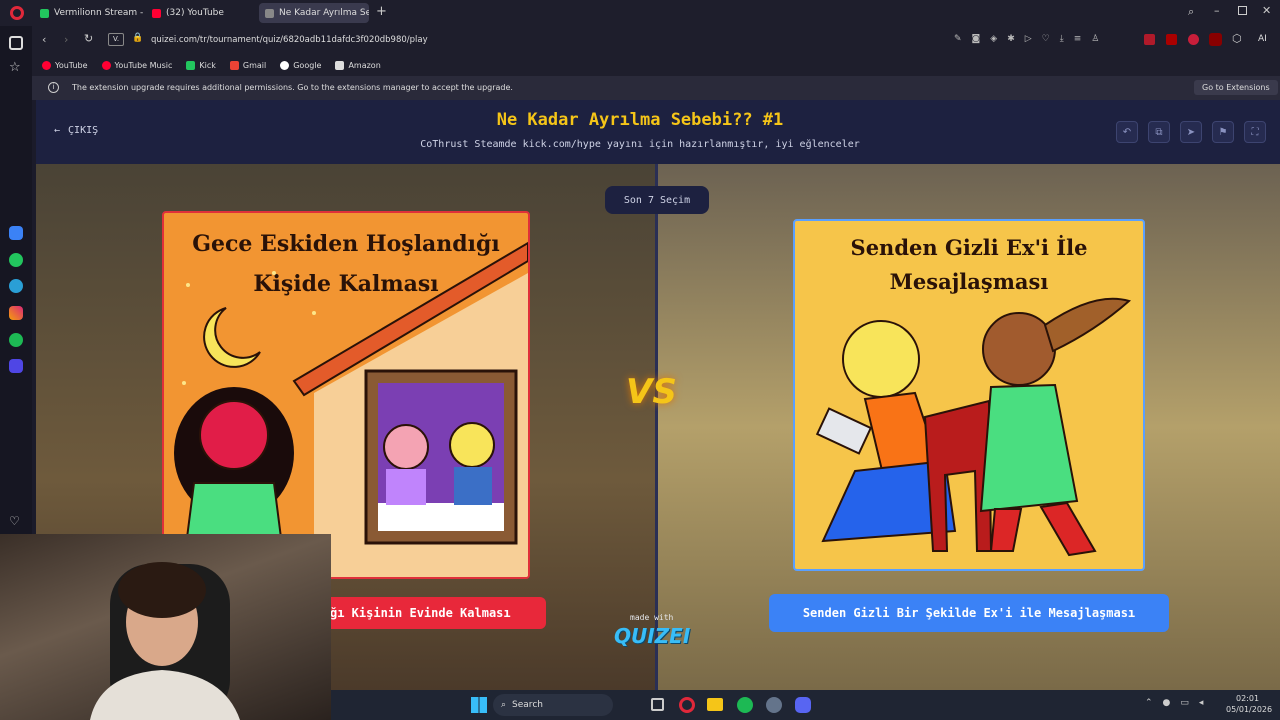 The image size is (1280, 720). What do you see at coordinates (1167, 703) in the screenshot?
I see `mic-icon: ●` at bounding box center [1167, 703].